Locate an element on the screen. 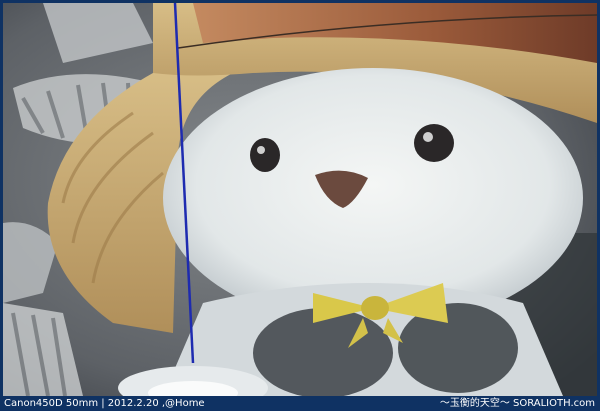 This screenshot has width=600, height=411. site-credit-caption: ～玉衡的天空～ SORALIOTH.com is located at coordinates (517, 403).